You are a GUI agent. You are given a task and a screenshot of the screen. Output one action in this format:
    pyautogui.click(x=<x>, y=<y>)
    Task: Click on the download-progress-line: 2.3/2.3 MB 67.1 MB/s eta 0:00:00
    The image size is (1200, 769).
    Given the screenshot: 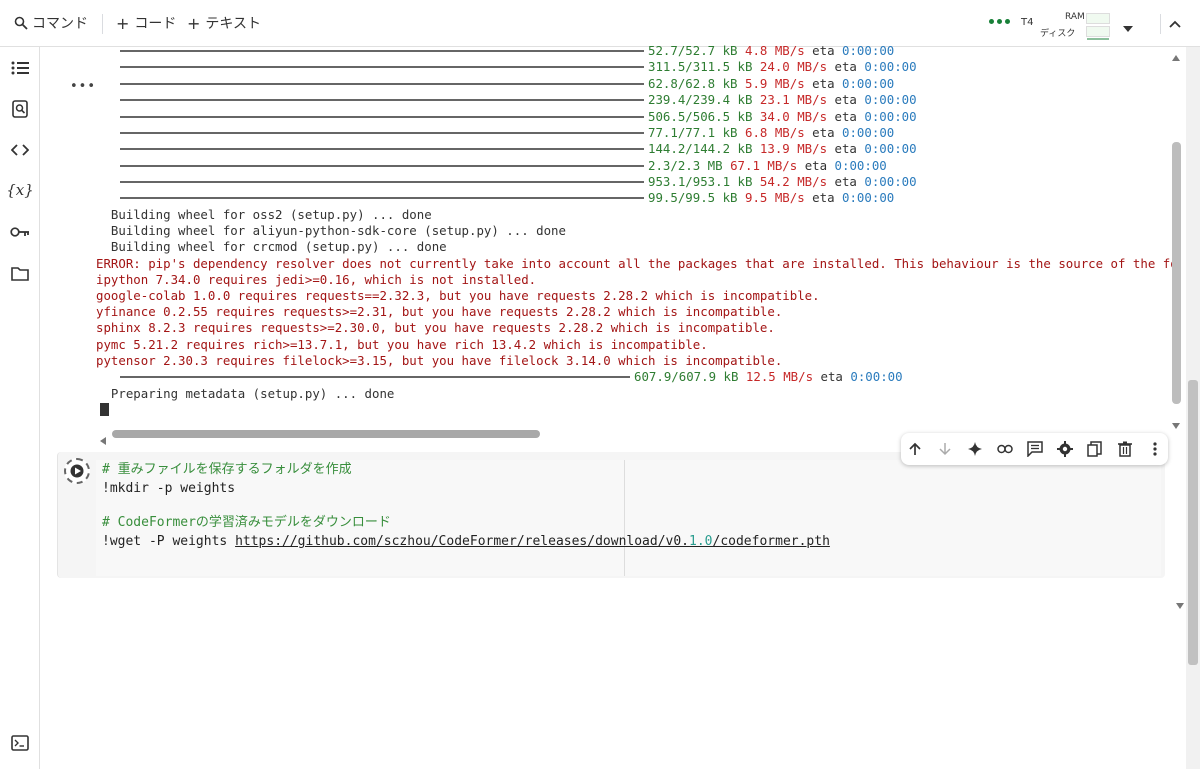 What is the action you would take?
    pyautogui.click(x=491, y=166)
    